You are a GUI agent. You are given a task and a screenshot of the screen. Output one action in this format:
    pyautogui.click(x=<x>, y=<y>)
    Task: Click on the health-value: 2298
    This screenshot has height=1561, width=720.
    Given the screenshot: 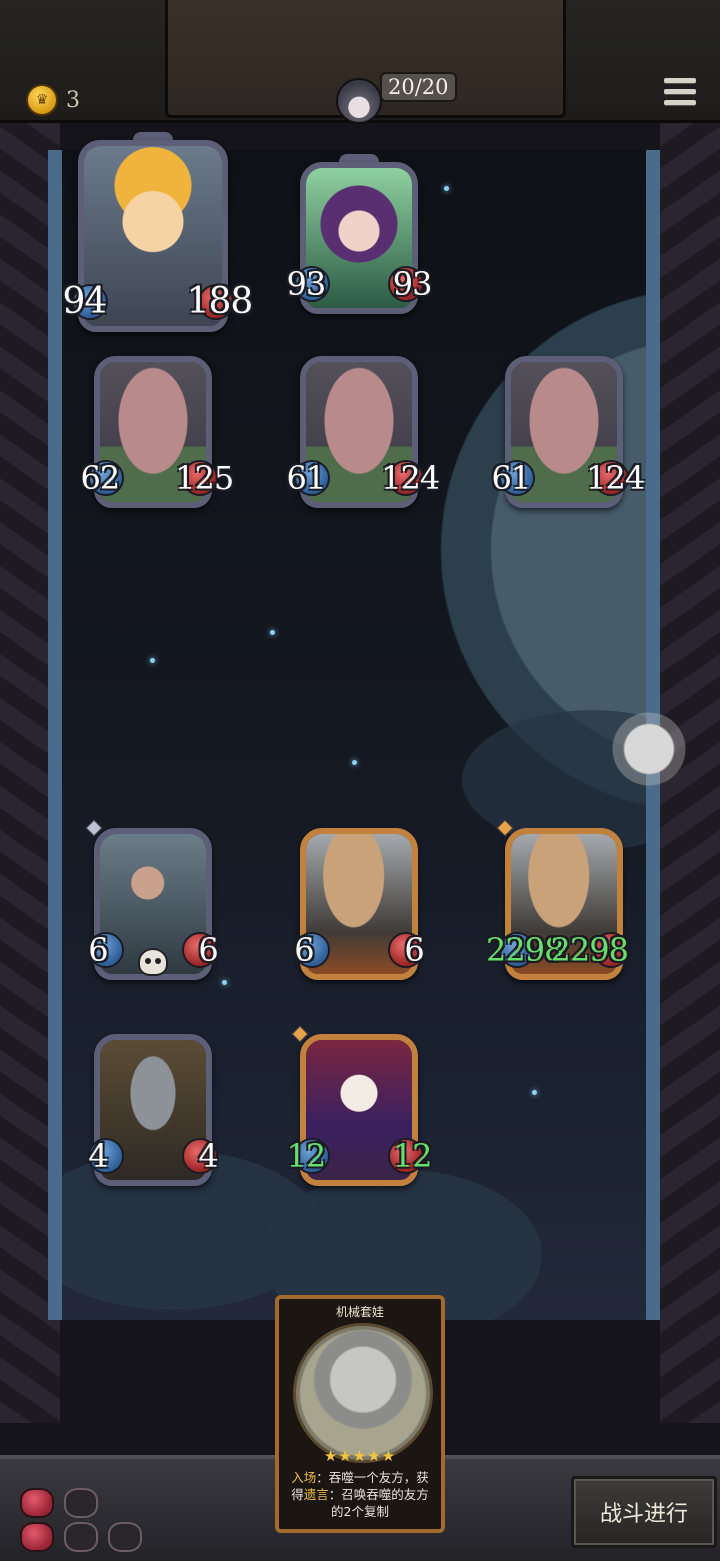 What is the action you would take?
    pyautogui.click(x=589, y=950)
    